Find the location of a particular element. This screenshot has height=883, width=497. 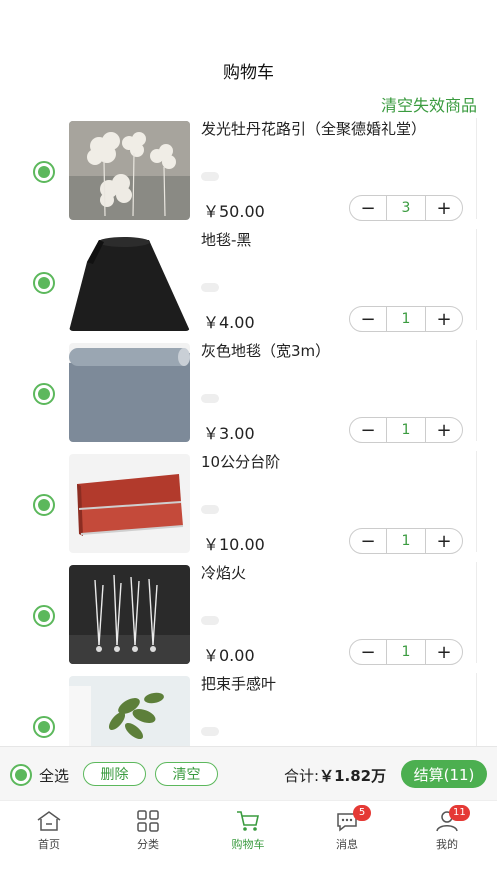

total-label: 合计: is located at coordinates (302, 776).